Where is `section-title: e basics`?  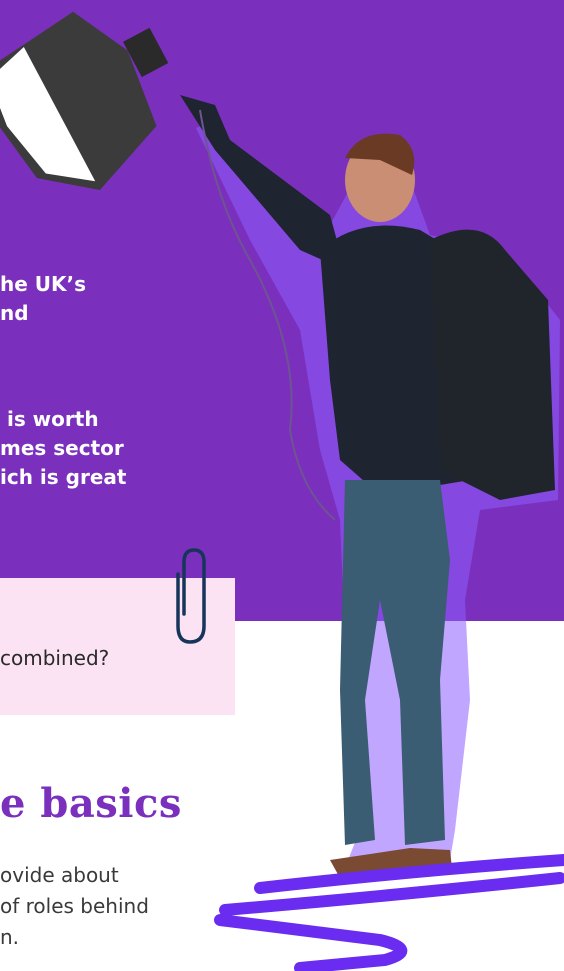
section-title: e basics is located at coordinates (91, 803).